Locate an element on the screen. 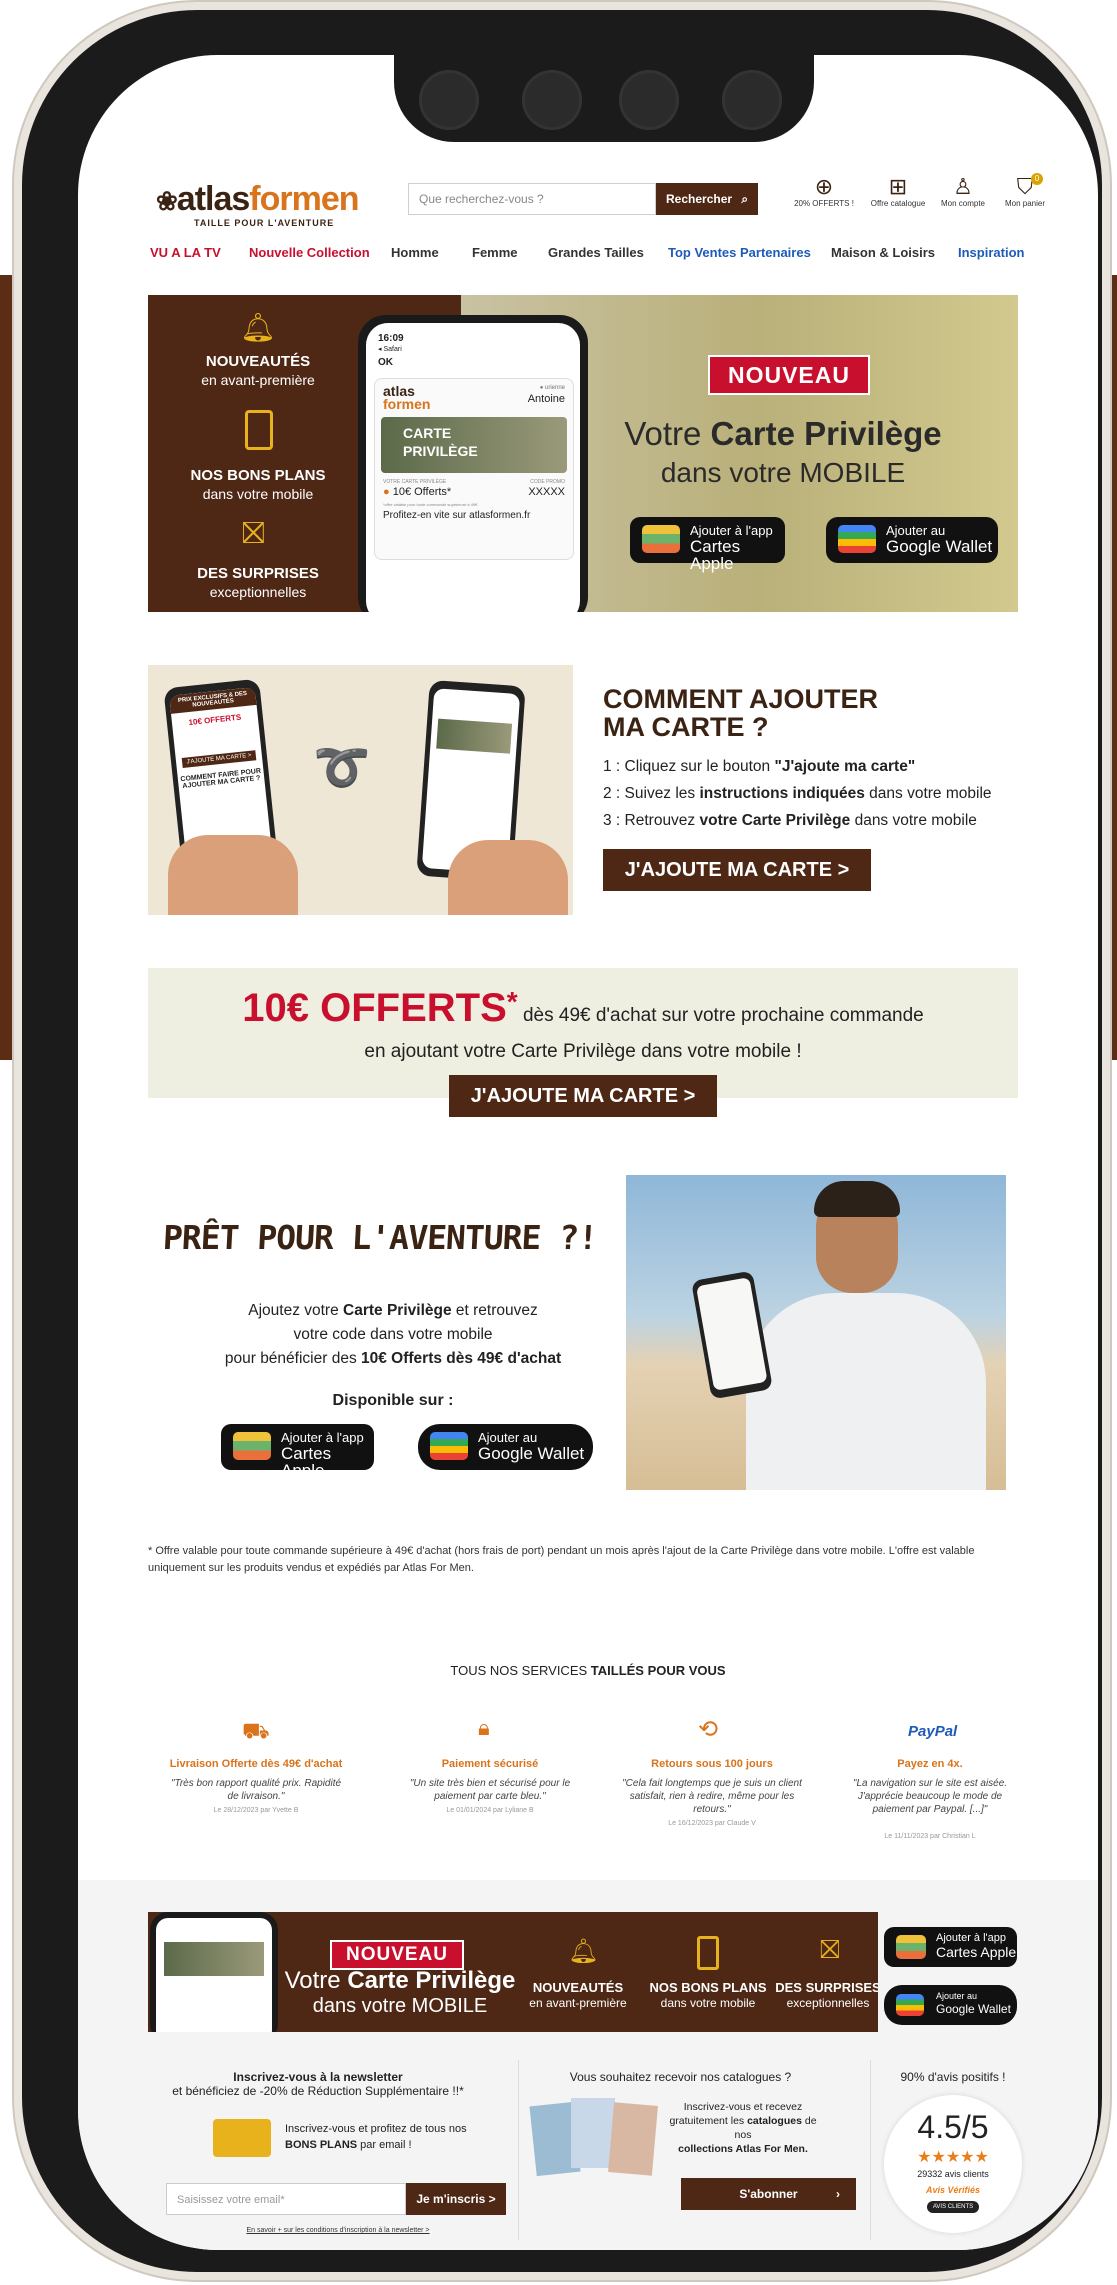 The height and width of the screenshot is (2285, 1117). bottom-new-badge: NOUVEAU is located at coordinates (397, 1955).